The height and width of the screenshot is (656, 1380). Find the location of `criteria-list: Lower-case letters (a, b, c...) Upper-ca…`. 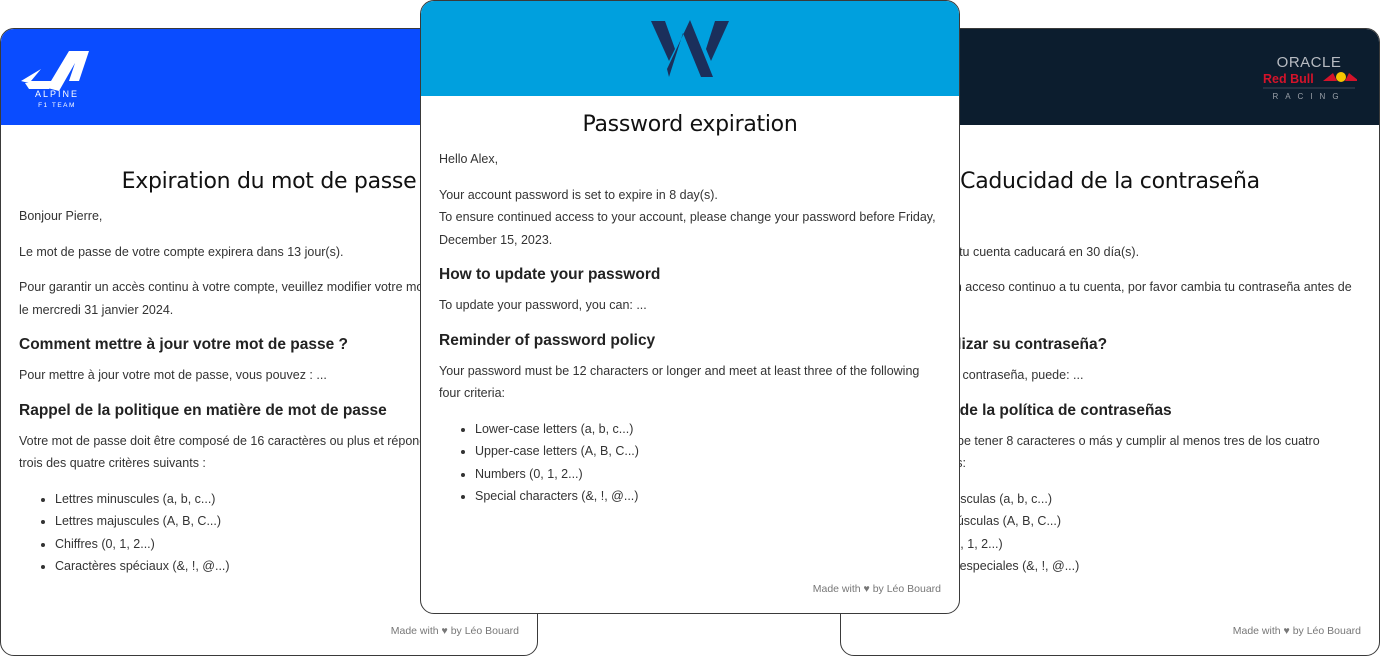

criteria-list: Lower-case letters (a, b, c...) Upper-ca… is located at coordinates (690, 463).